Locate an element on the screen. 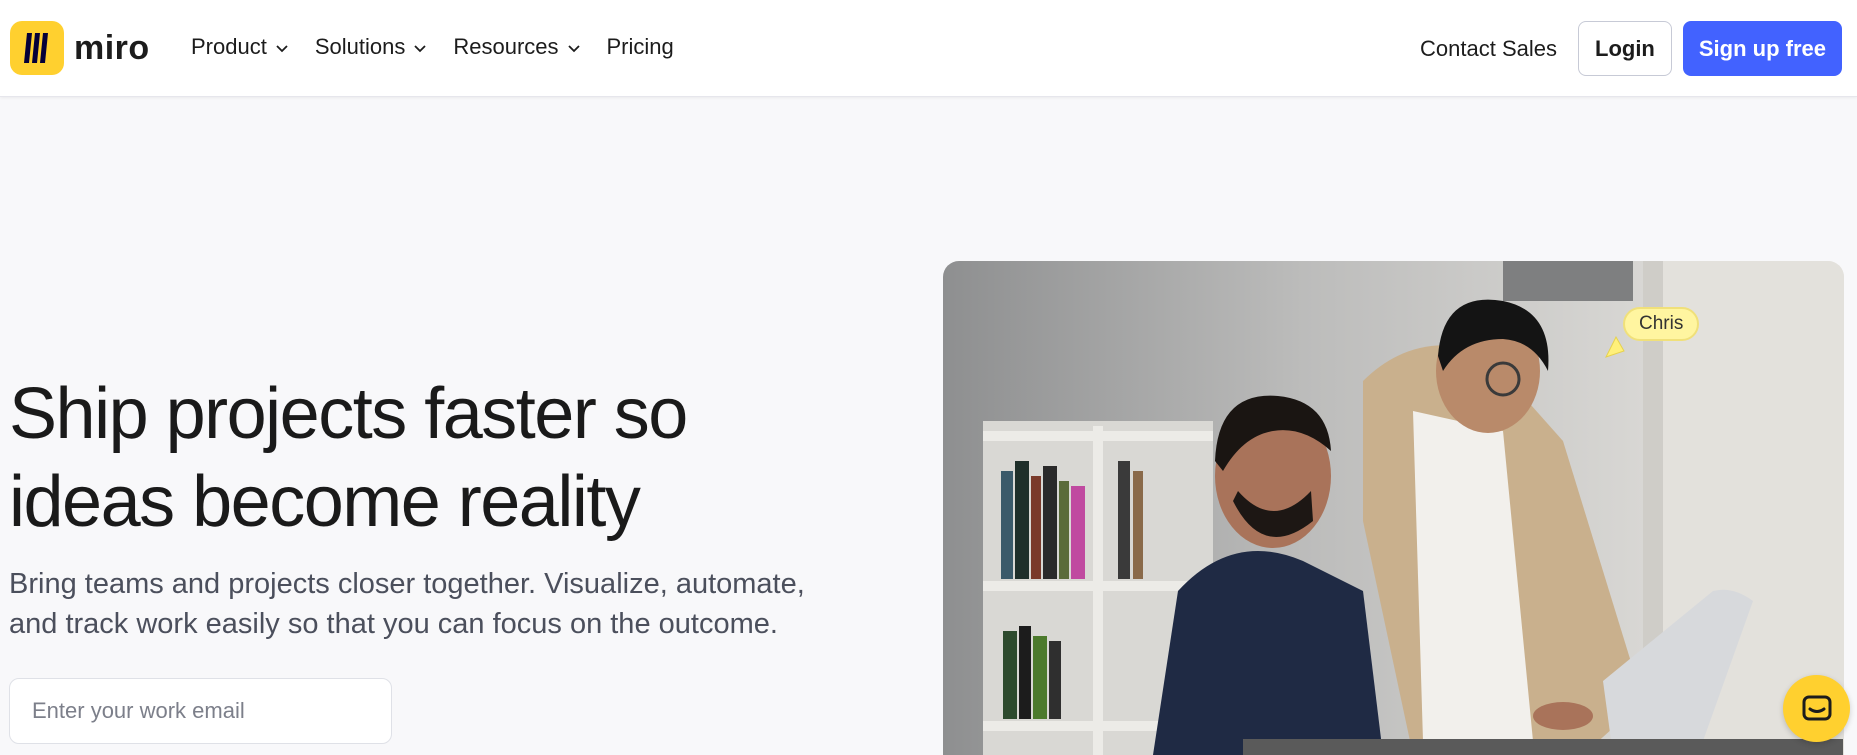 This screenshot has width=1857, height=755. miro-logo: miro is located at coordinates (80, 48).